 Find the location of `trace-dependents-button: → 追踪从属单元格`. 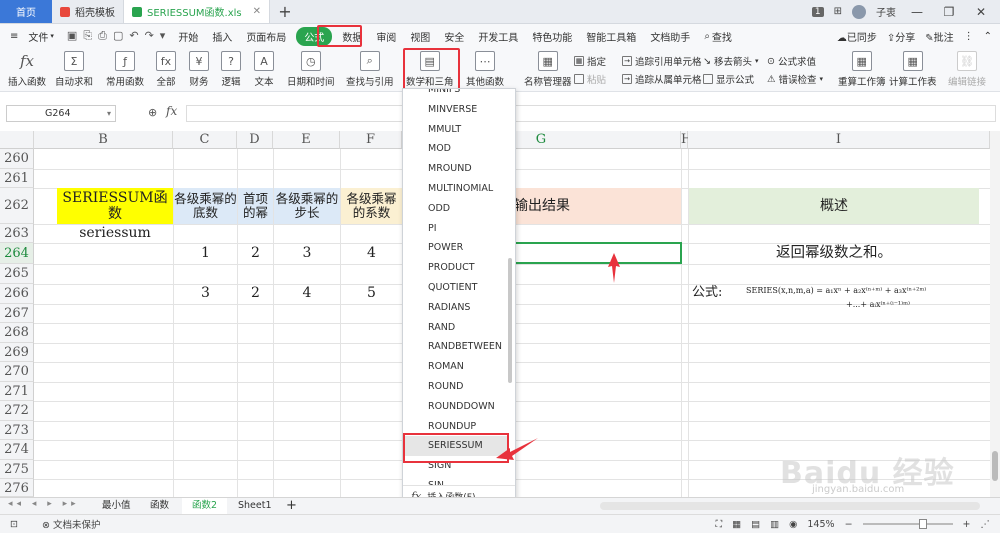

trace-dependents-button: → 追踪从属单元格 is located at coordinates (662, 79).